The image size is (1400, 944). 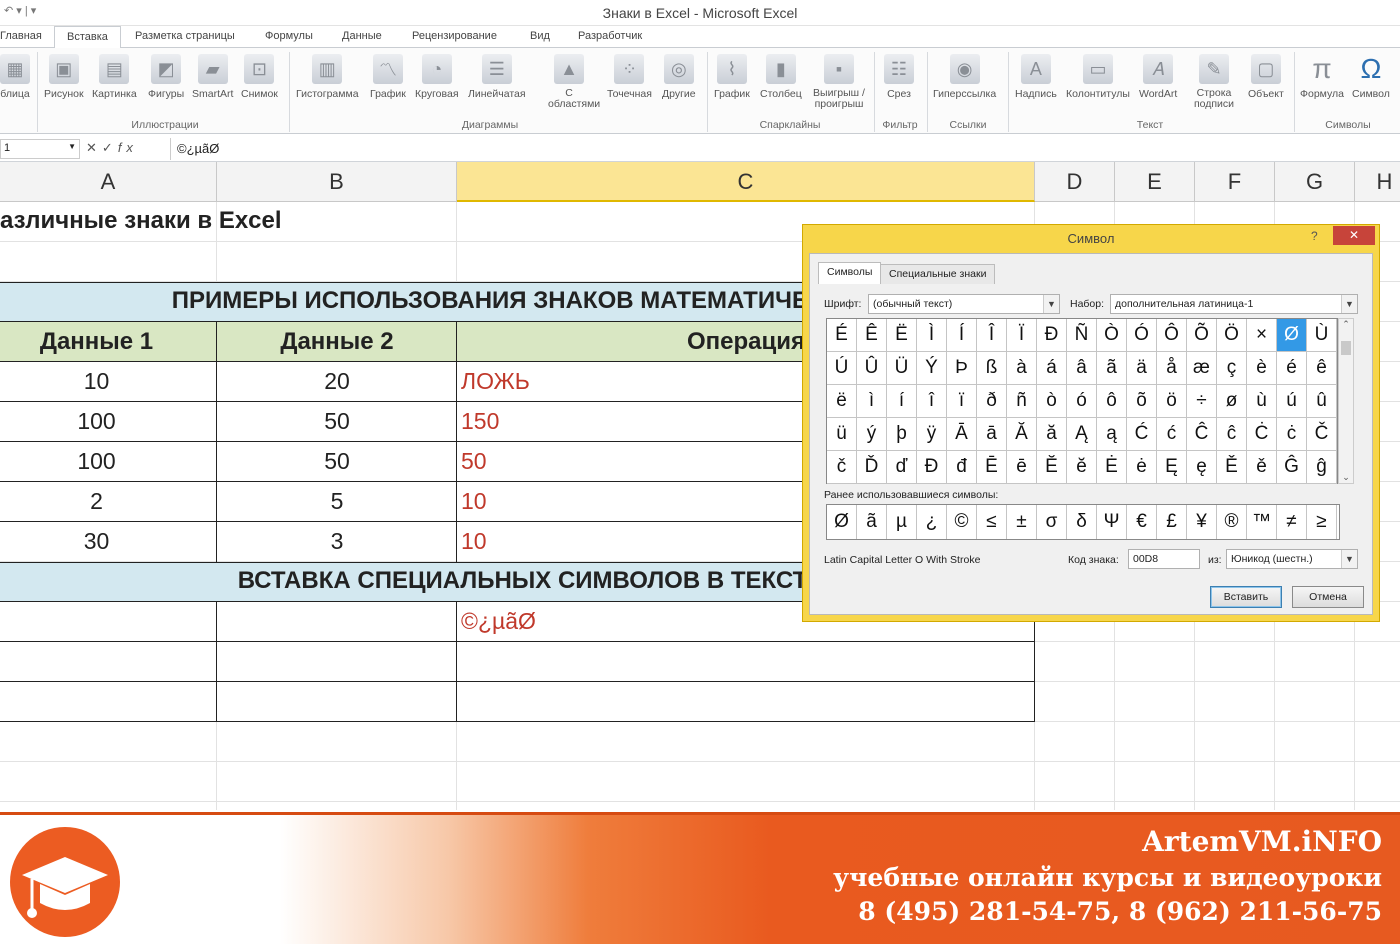 What do you see at coordinates (1262, 368) in the screenshot?
I see `symbol-cell: è` at bounding box center [1262, 368].